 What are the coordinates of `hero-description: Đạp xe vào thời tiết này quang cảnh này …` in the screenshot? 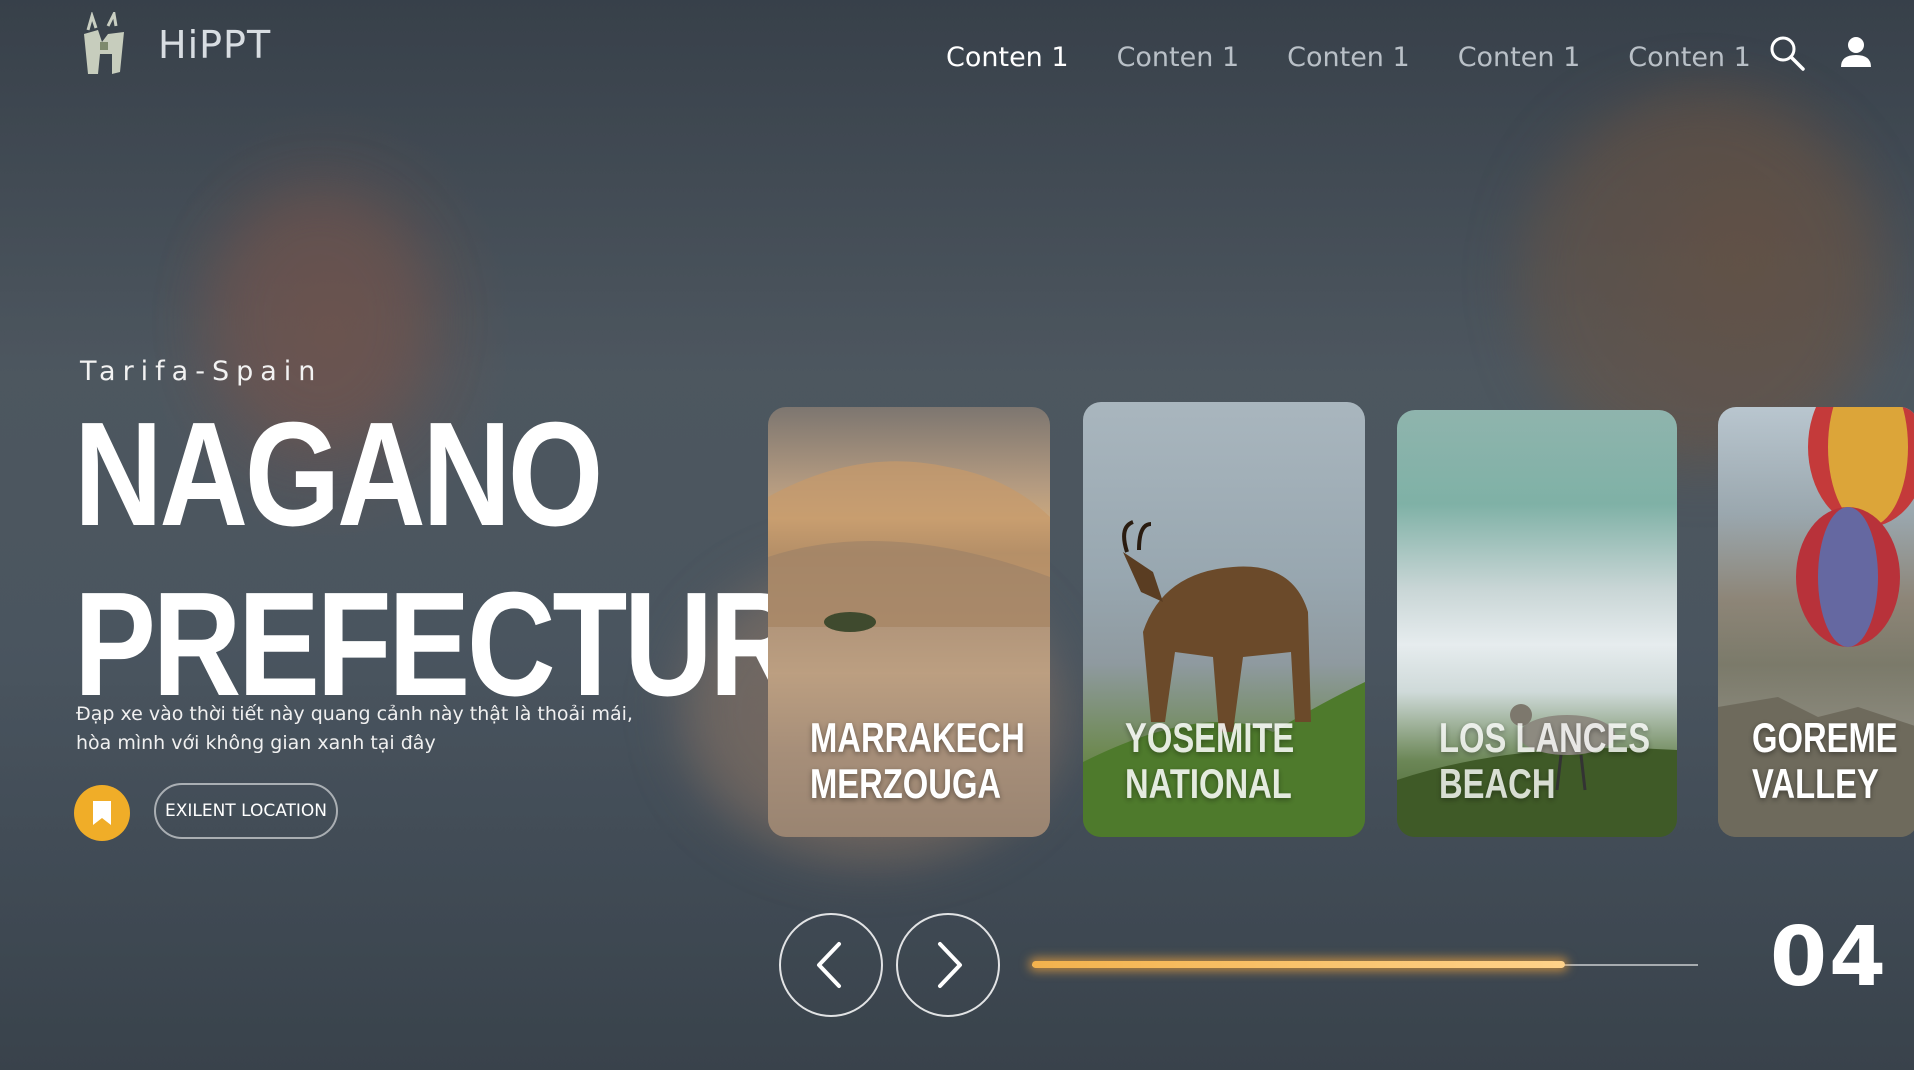 It's located at (386, 729).